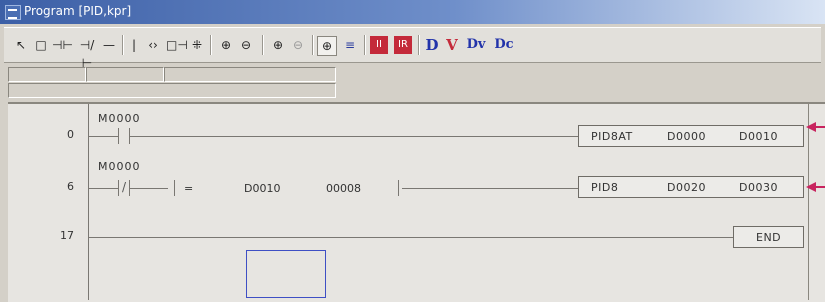  I want to click on window-title: Program [PID,kpr], so click(78, 11).